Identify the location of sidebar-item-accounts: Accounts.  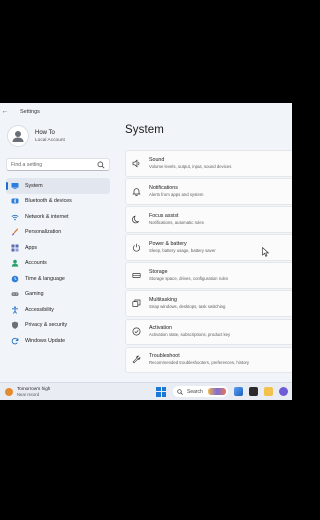
(58, 264).